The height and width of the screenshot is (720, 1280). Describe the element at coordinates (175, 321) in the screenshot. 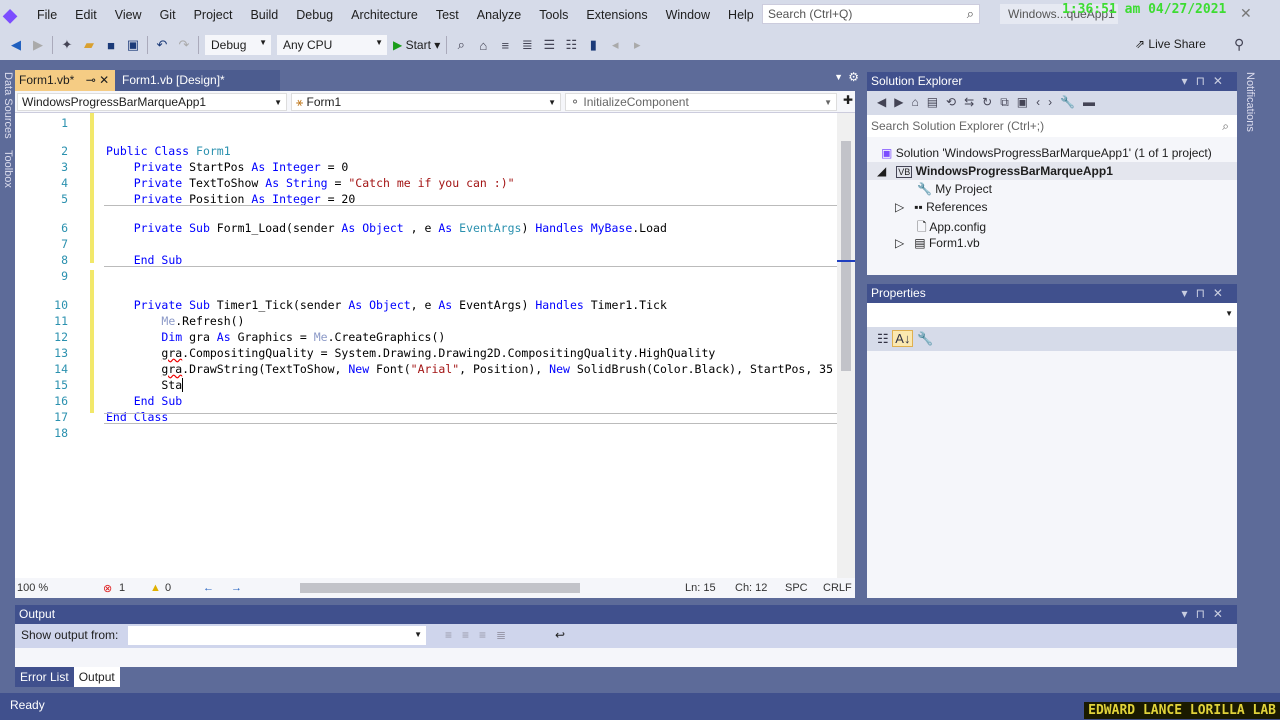

I see `code-line: Me.Refresh()` at that location.